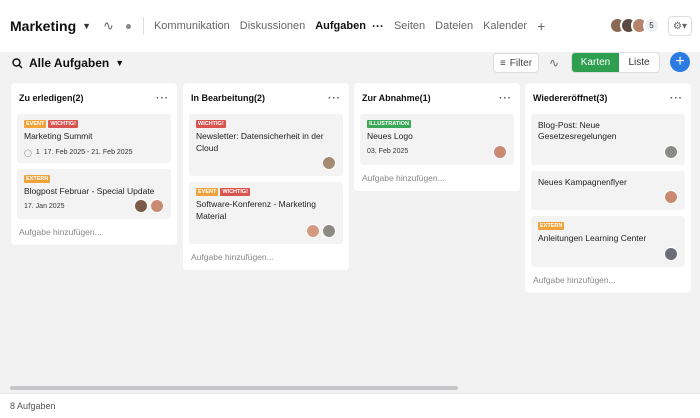  I want to click on column-title: Zu erledigen(2), so click(51, 98).